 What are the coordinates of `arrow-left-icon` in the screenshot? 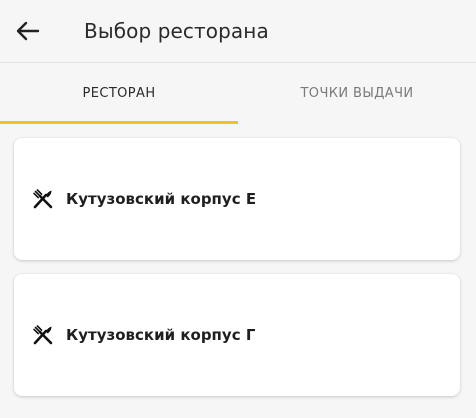 It's located at (28, 31).